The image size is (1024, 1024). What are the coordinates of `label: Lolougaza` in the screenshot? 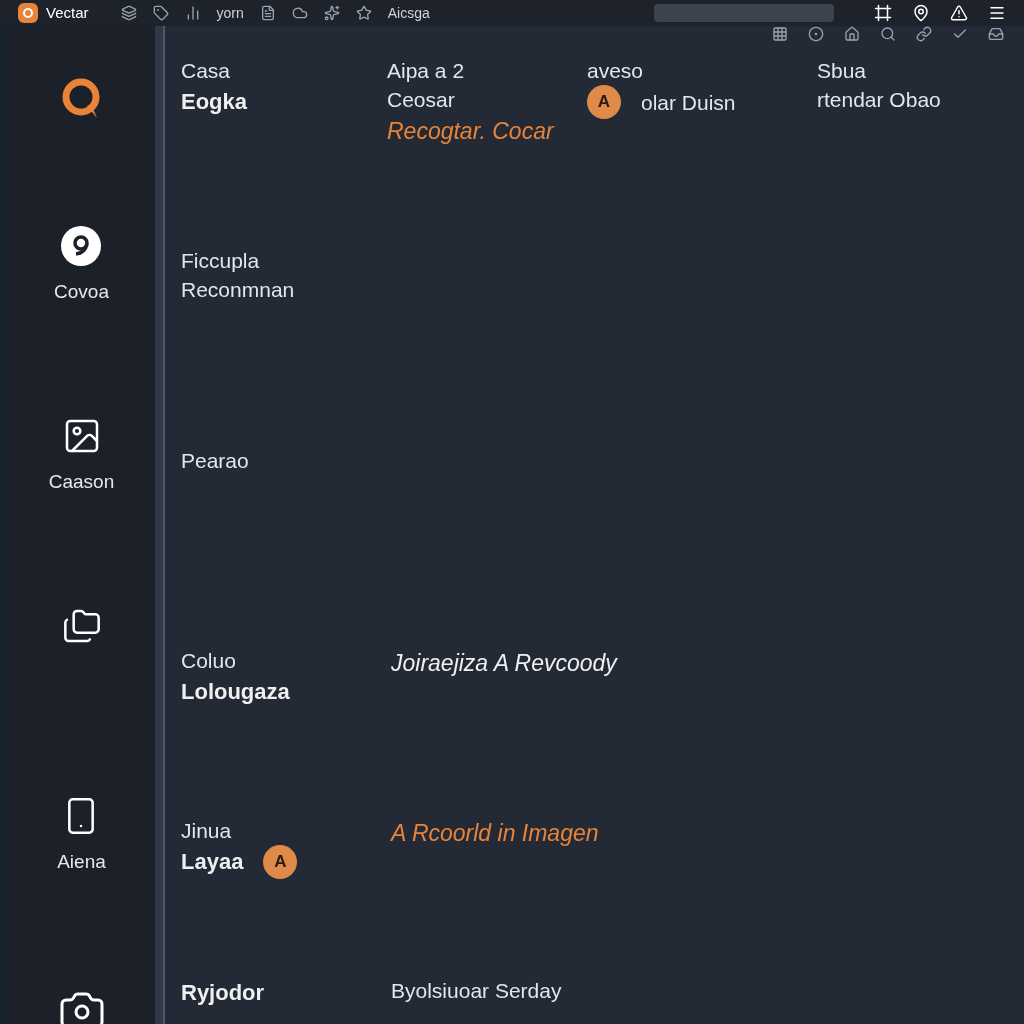 It's located at (236, 692).